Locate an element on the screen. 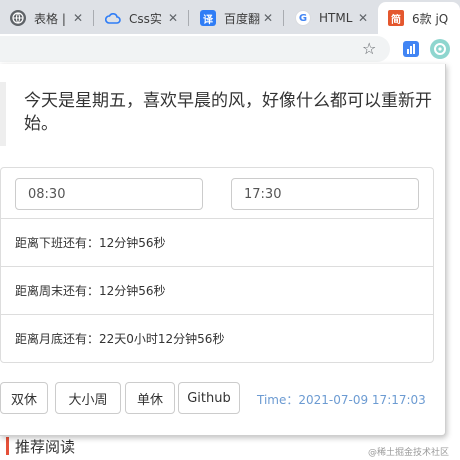  start-time-input is located at coordinates (109, 194).